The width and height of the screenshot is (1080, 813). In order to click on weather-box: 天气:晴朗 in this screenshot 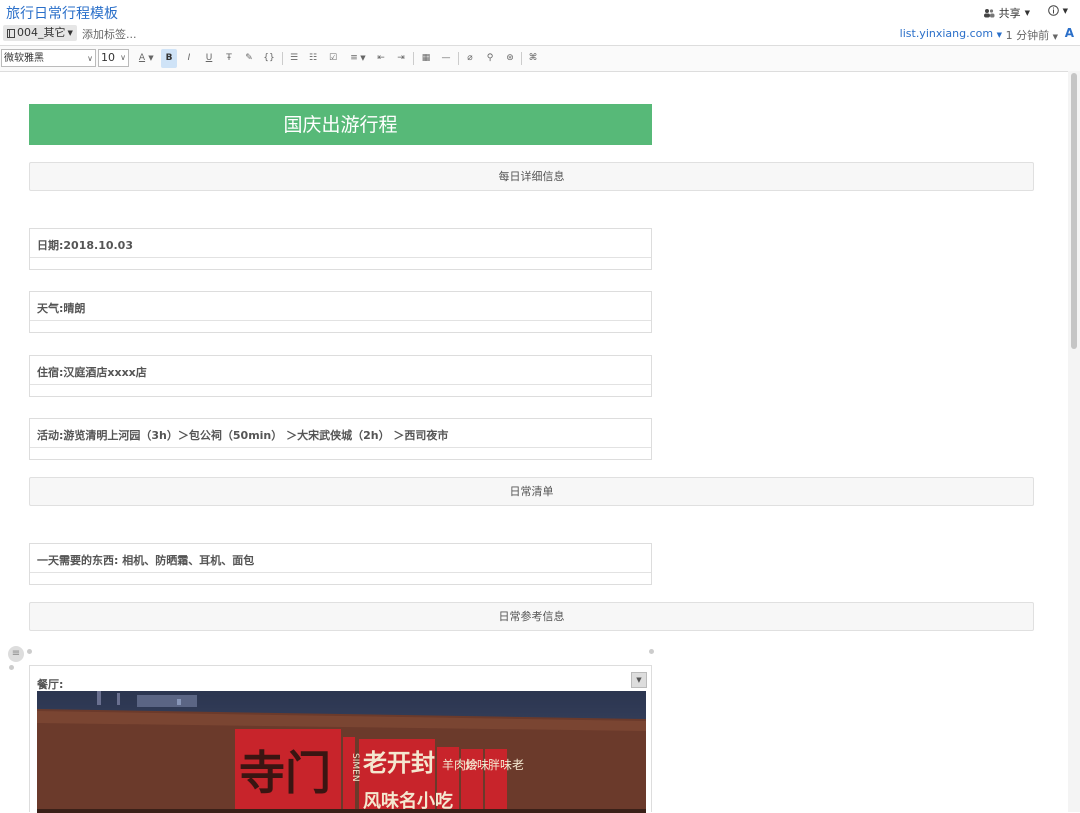, I will do `click(340, 312)`.